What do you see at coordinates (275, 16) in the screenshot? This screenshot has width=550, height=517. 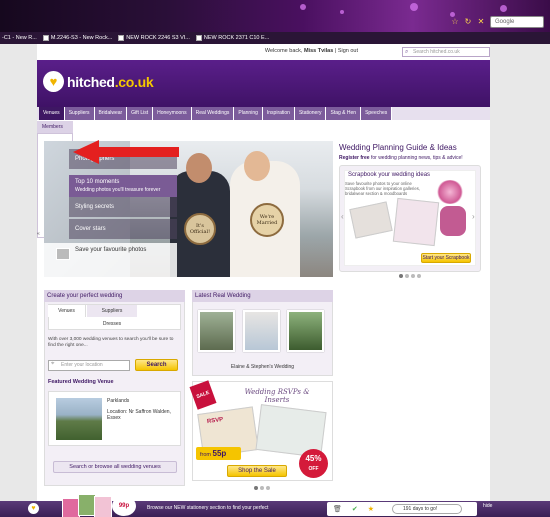 I see `browser-toolbar` at bounding box center [275, 16].